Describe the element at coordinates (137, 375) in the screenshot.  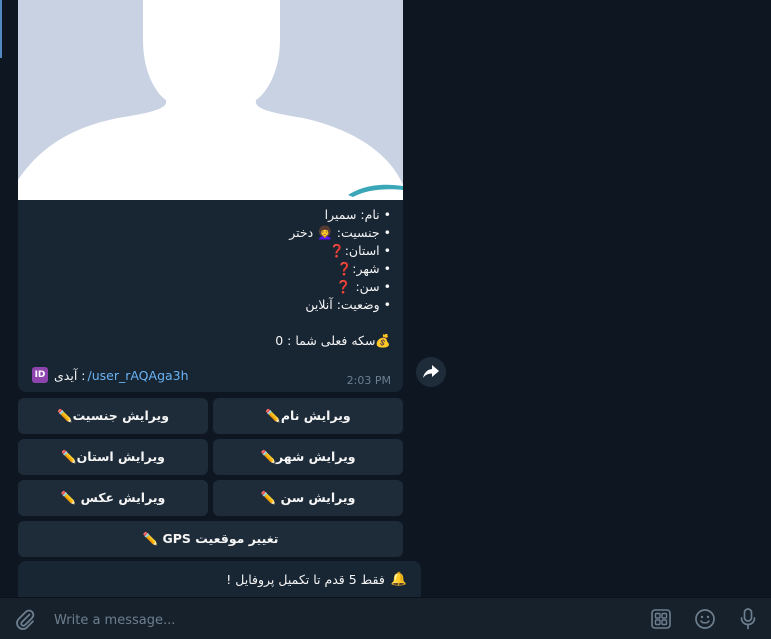
I see `user-id-link: /user_rAQAga3h` at that location.